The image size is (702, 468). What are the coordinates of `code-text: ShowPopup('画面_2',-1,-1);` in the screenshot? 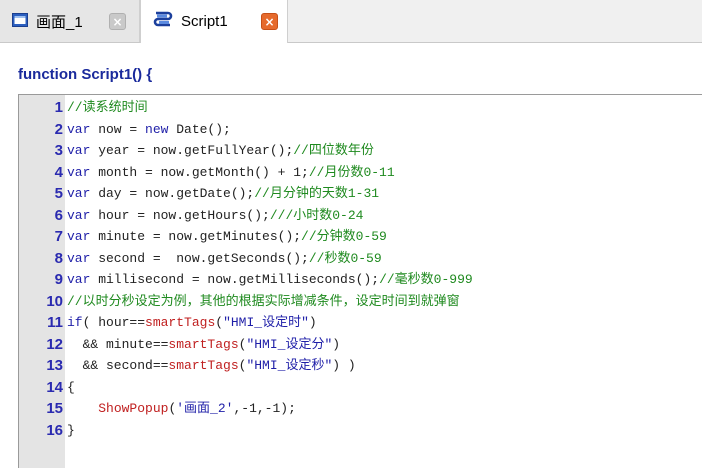 It's located at (181, 409).